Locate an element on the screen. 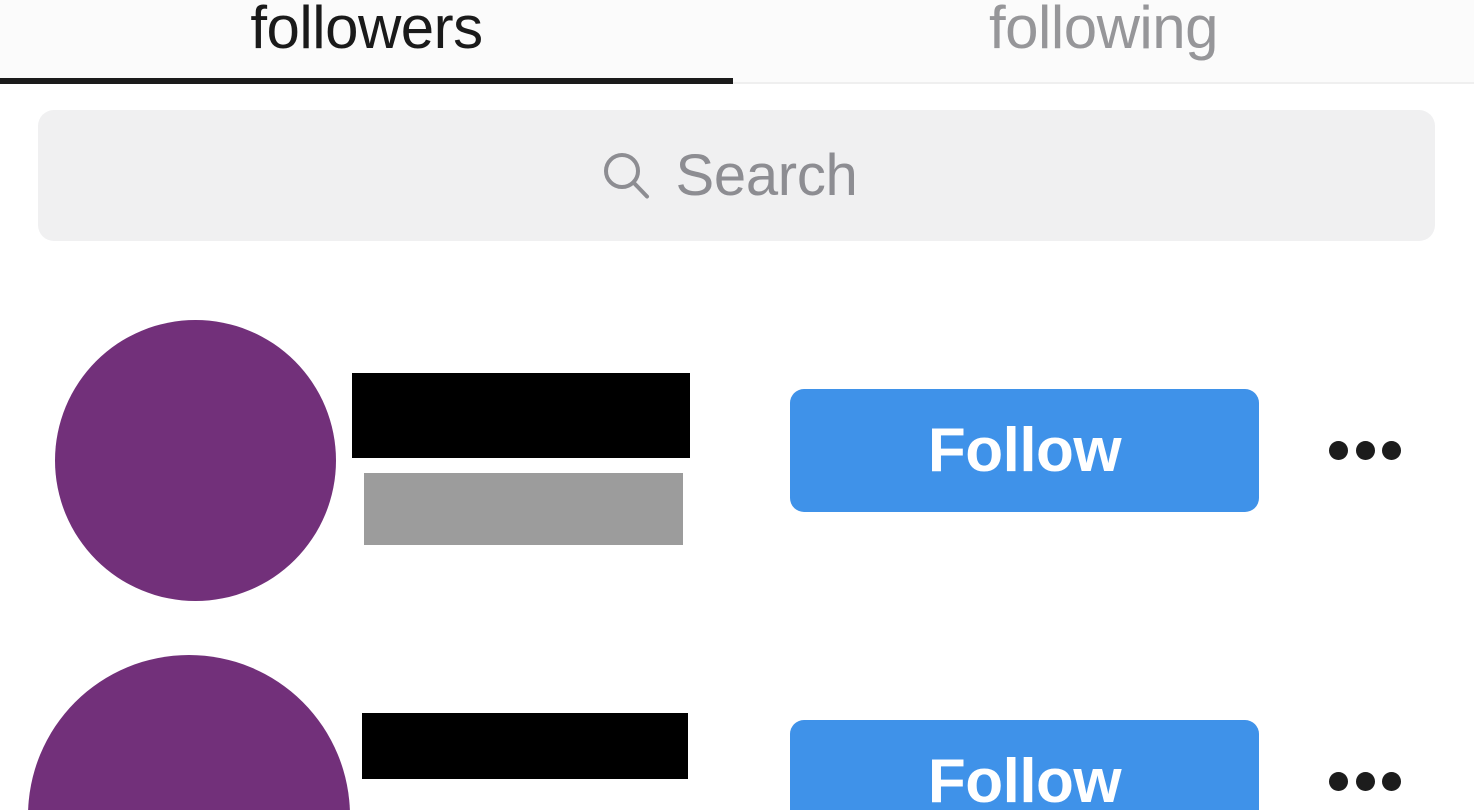  tab-bar: followers following is located at coordinates (737, 42).